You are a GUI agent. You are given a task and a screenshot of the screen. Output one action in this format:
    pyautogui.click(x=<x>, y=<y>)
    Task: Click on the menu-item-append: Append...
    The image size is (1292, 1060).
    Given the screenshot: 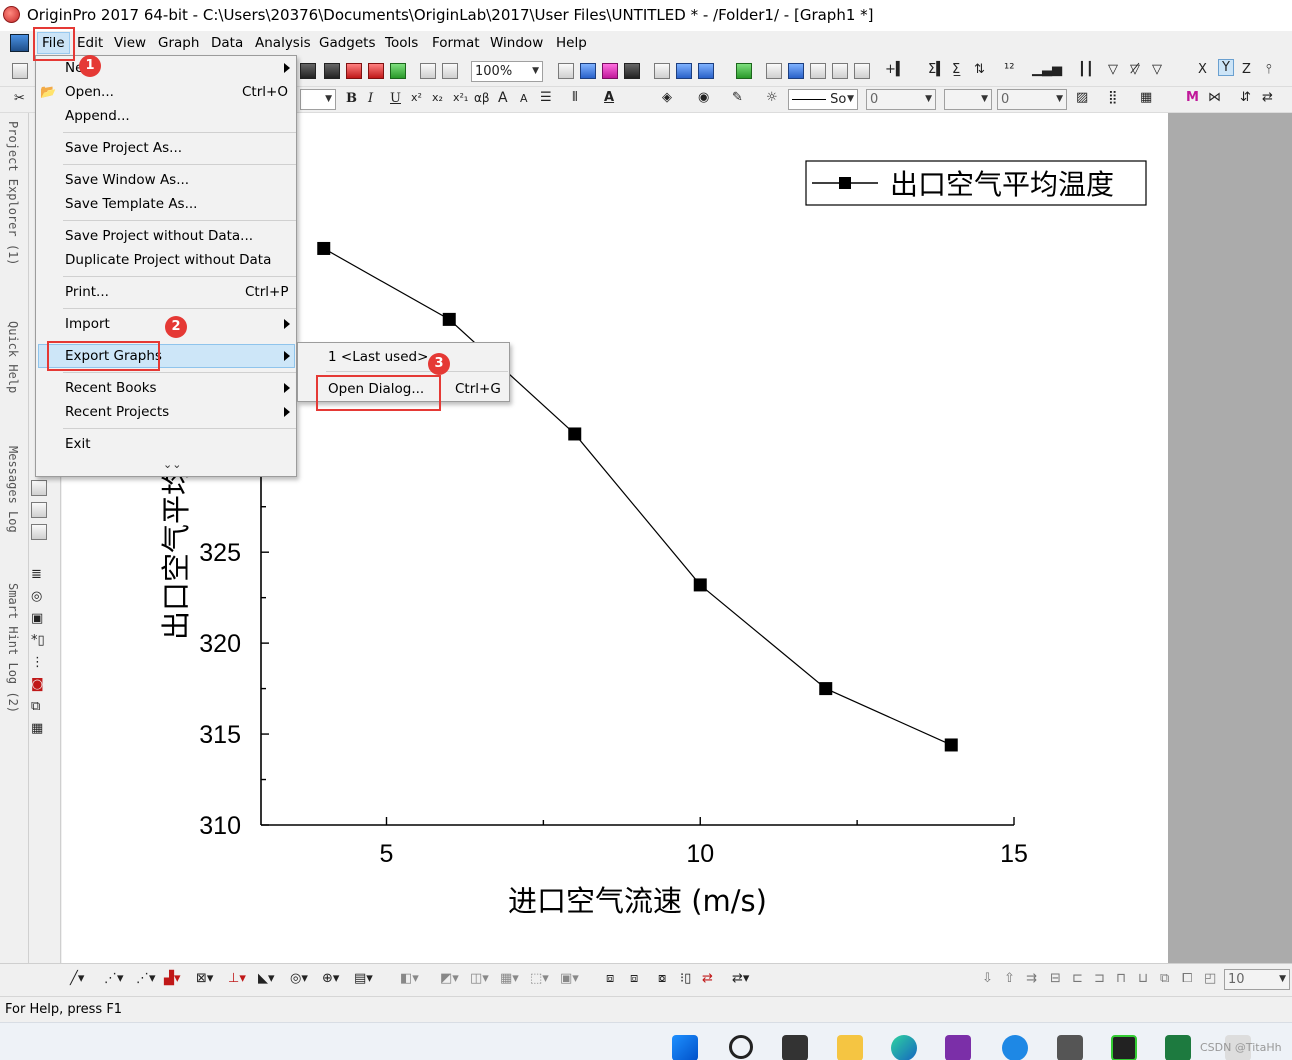 What is the action you would take?
    pyautogui.click(x=97, y=116)
    